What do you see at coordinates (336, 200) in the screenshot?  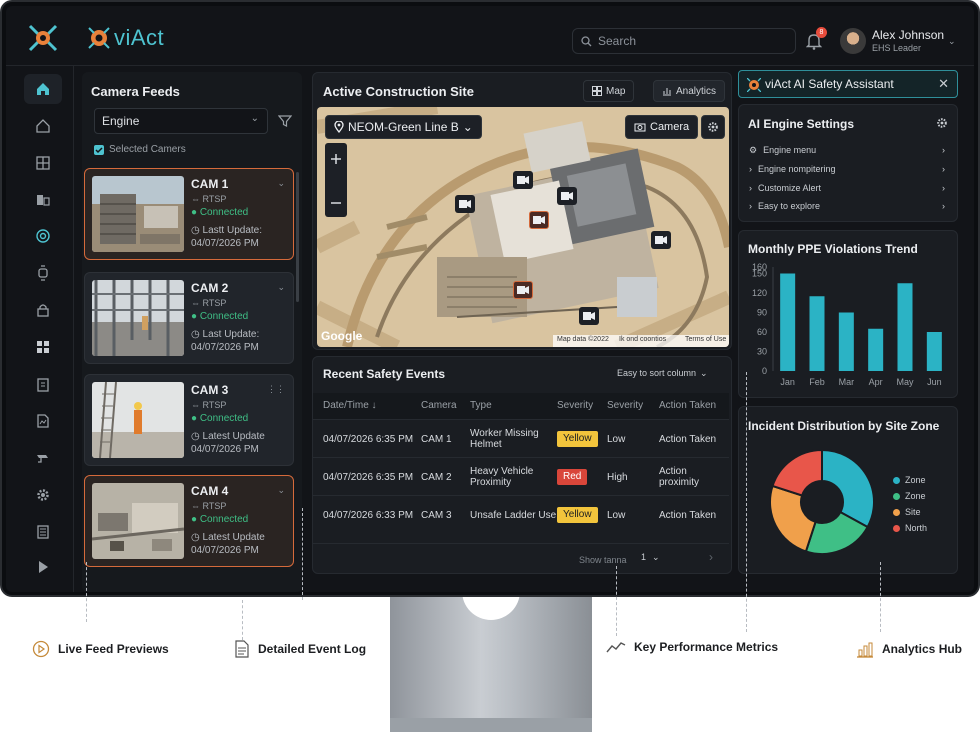 I see `zoom-out-button` at bounding box center [336, 200].